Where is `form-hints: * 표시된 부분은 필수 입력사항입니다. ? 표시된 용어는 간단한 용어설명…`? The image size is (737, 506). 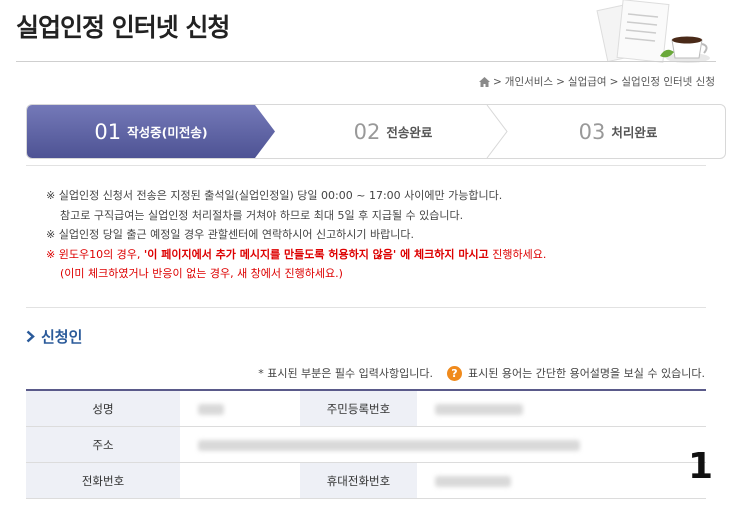
form-hints: * 표시된 부분은 필수 입력사항입니다. ? 표시된 용어는 간단한 용어설명… is located at coordinates (481, 373).